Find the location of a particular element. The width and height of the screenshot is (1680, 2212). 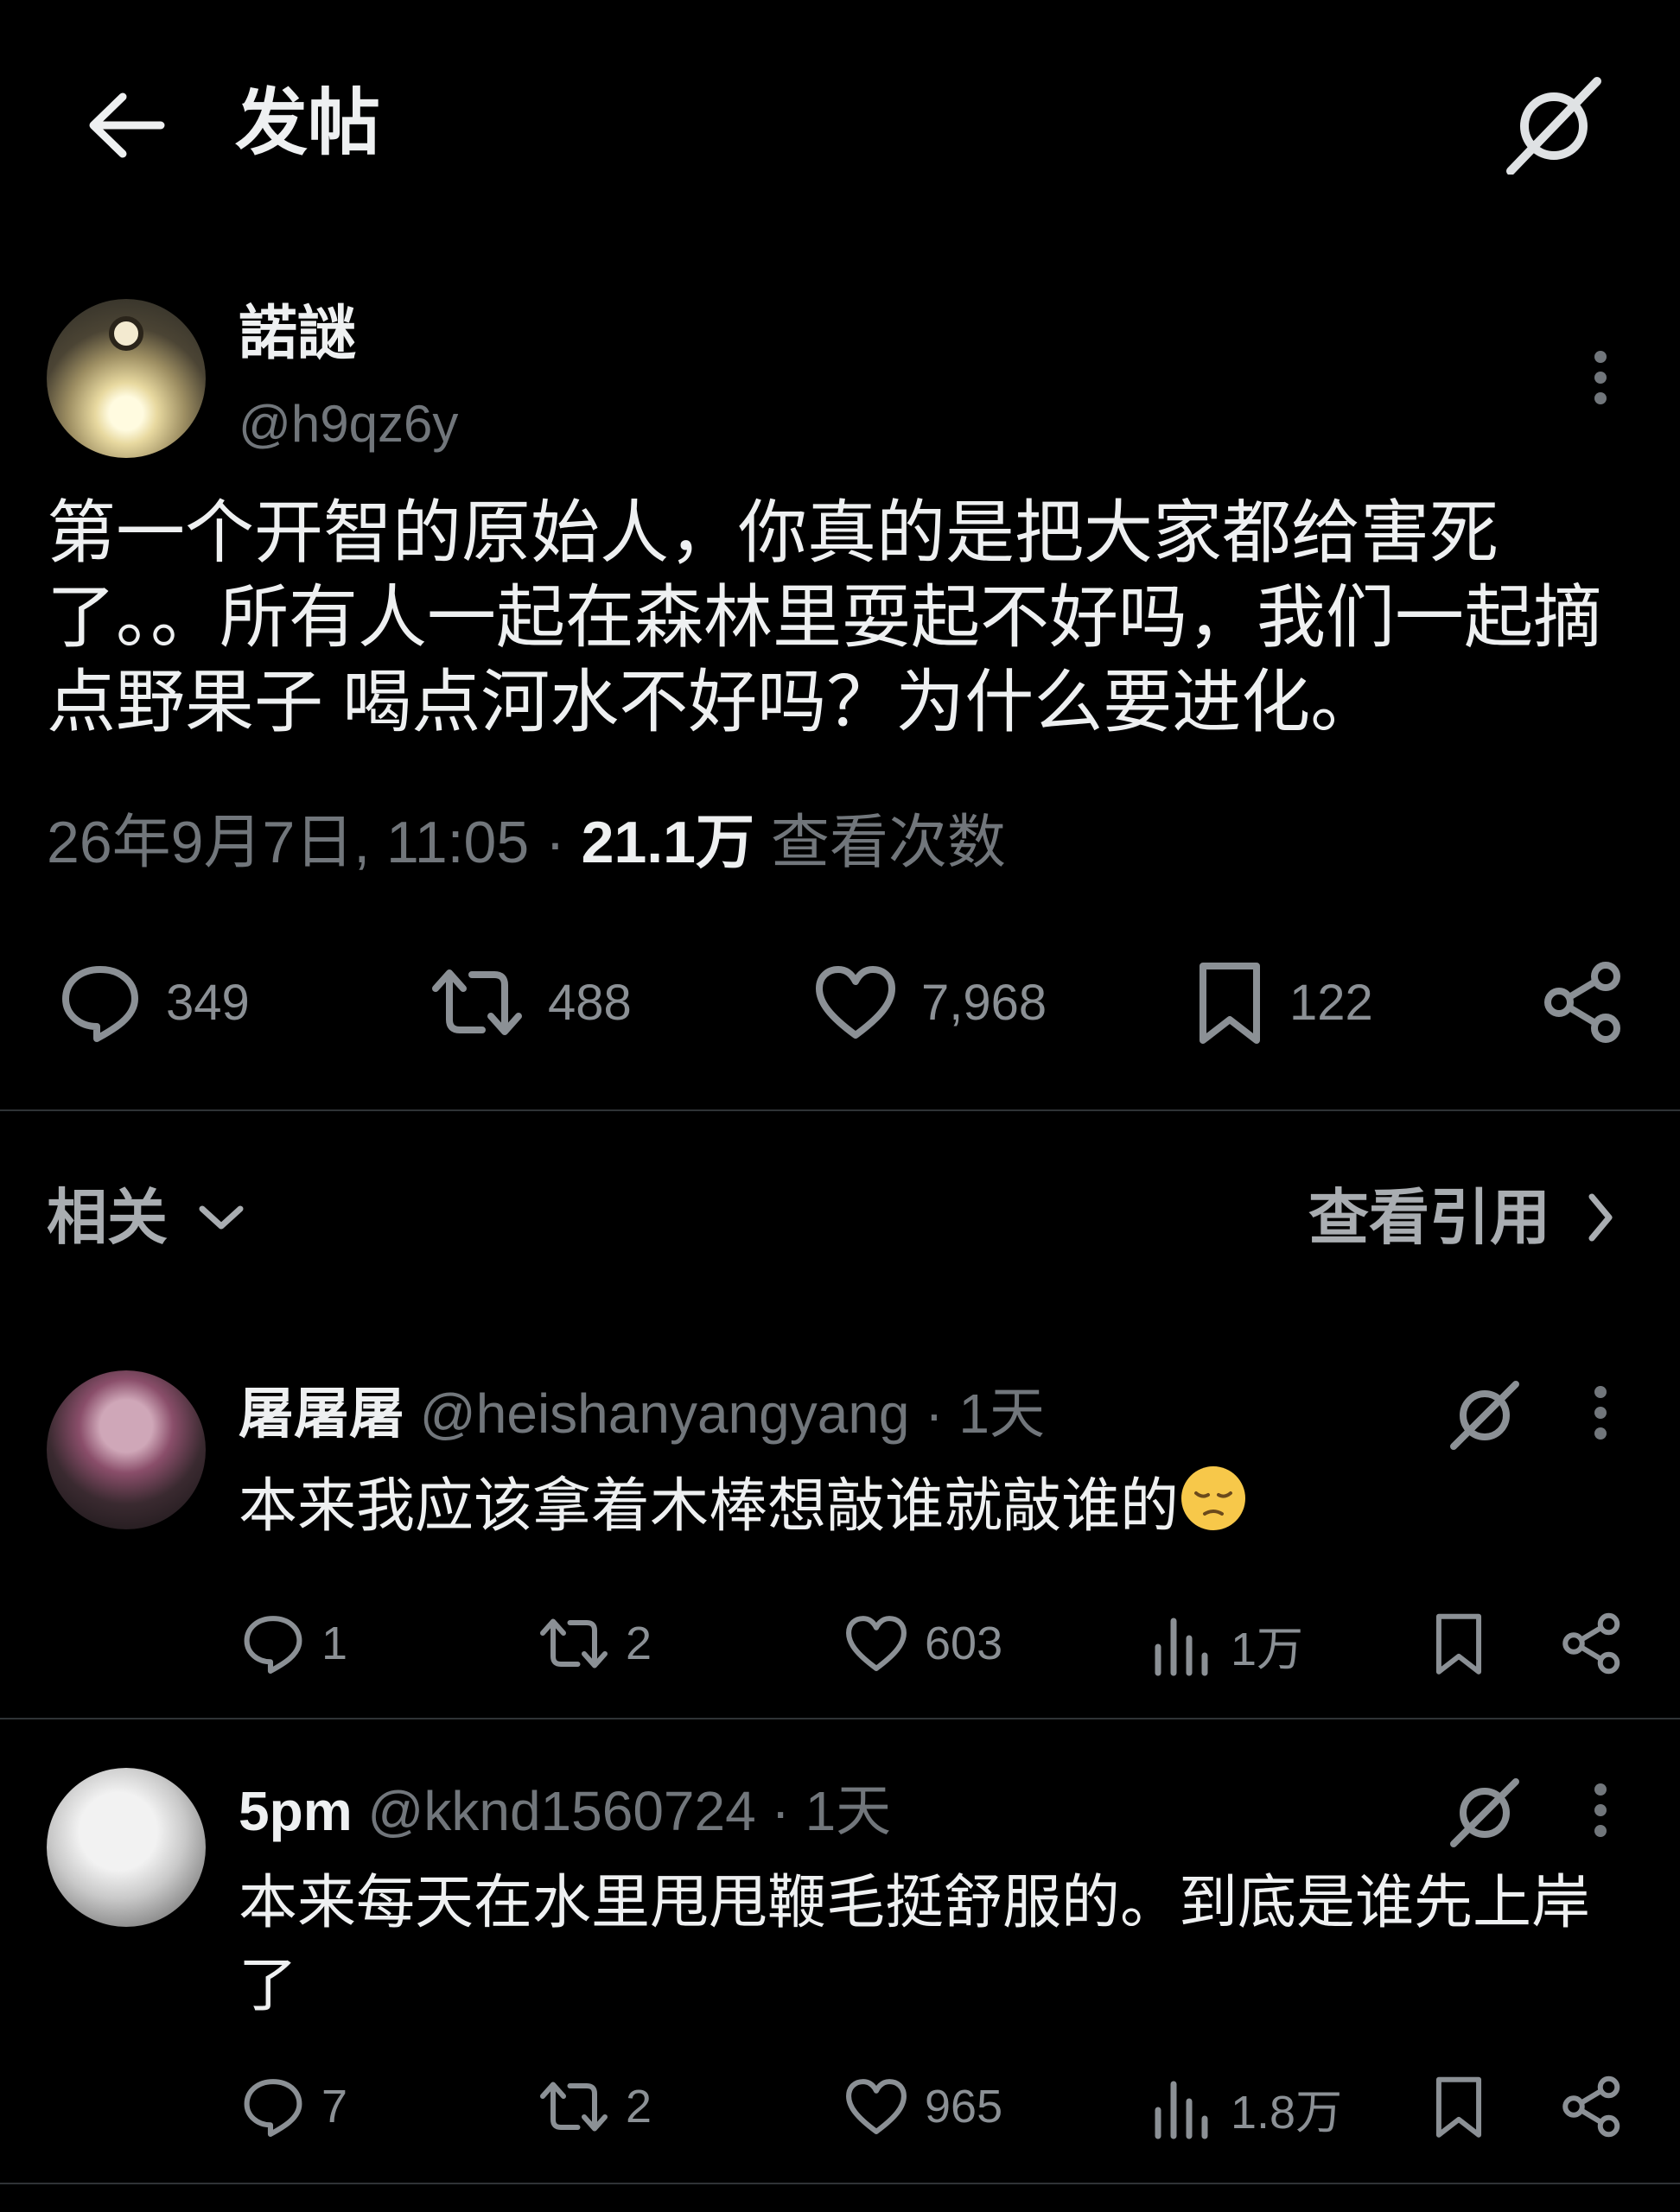

reply-handle: @kknd1560724 is located at coordinates (561, 1811).